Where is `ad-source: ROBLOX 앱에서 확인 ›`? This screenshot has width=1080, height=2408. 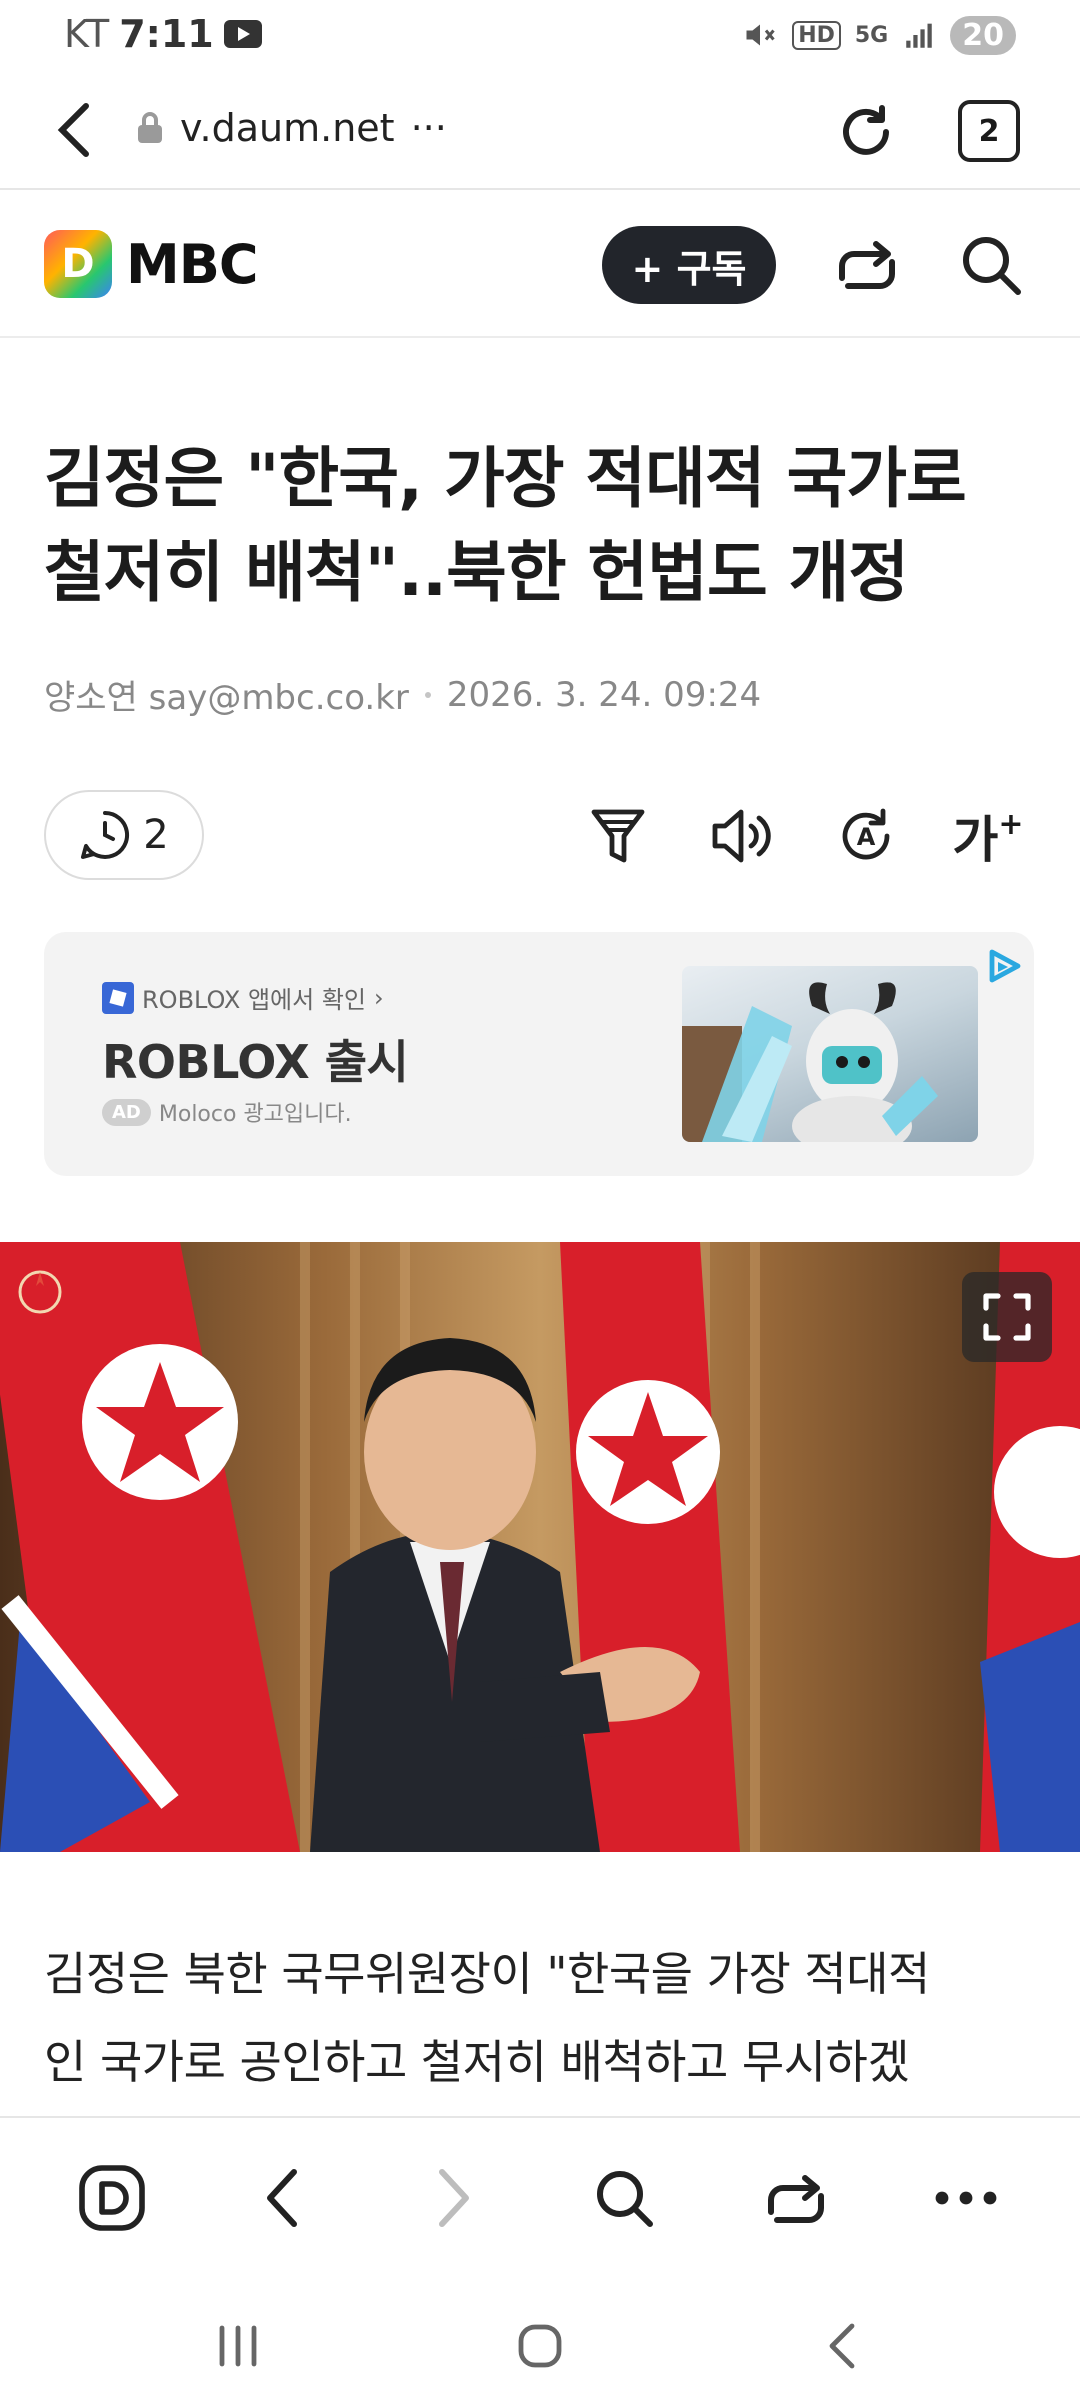 ad-source: ROBLOX 앱에서 확인 › is located at coordinates (243, 997).